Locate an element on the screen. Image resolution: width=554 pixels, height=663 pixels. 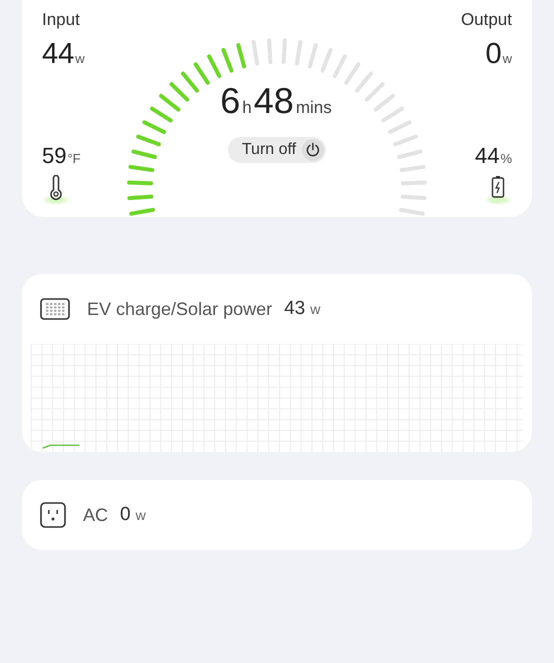
minutes-value: 48 is located at coordinates (274, 101).